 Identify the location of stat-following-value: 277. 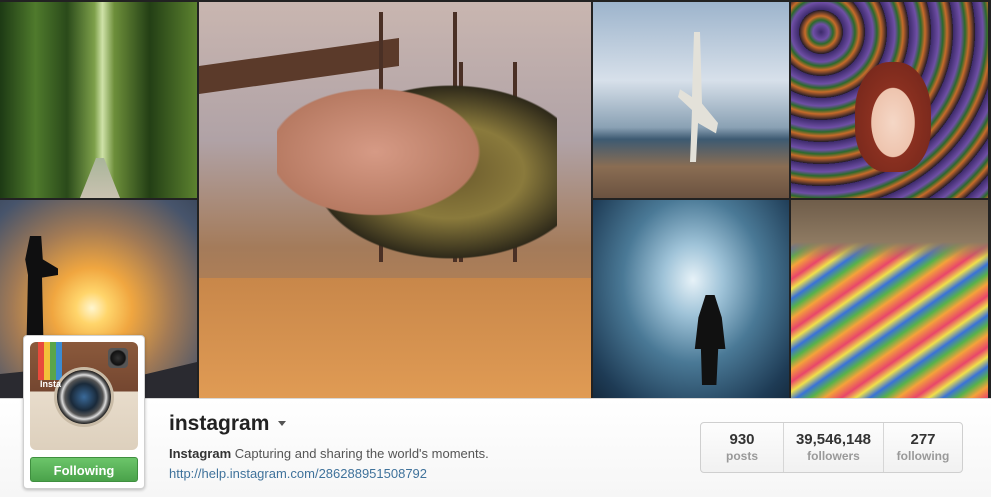
(923, 439).